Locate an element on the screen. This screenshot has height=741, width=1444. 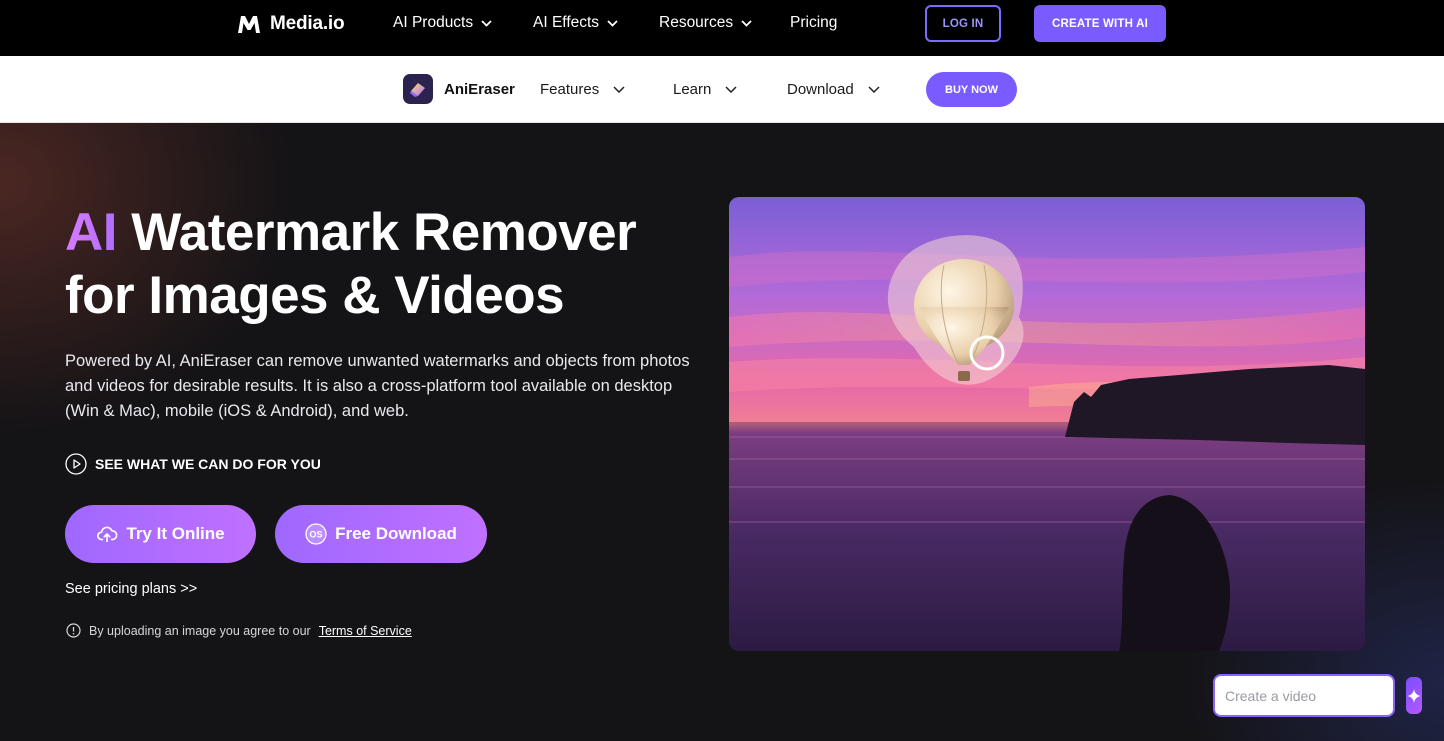
see-what-we-can-do-link: SEE WHAT WE CAN DO FOR YOU is located at coordinates (193, 464).